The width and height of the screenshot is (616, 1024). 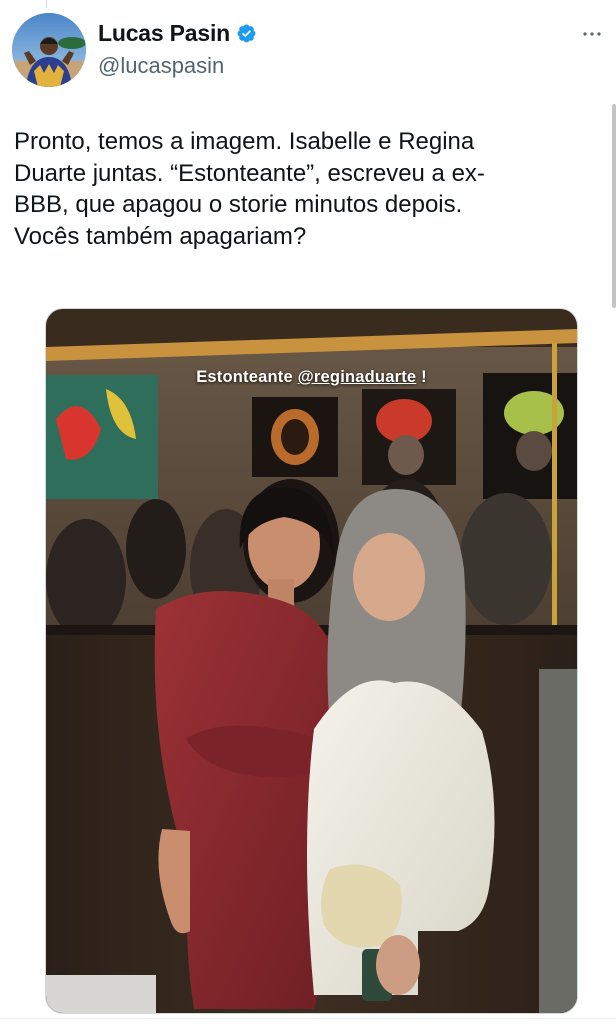 I want to click on author-name-row: Lucas Pasin, so click(x=177, y=33).